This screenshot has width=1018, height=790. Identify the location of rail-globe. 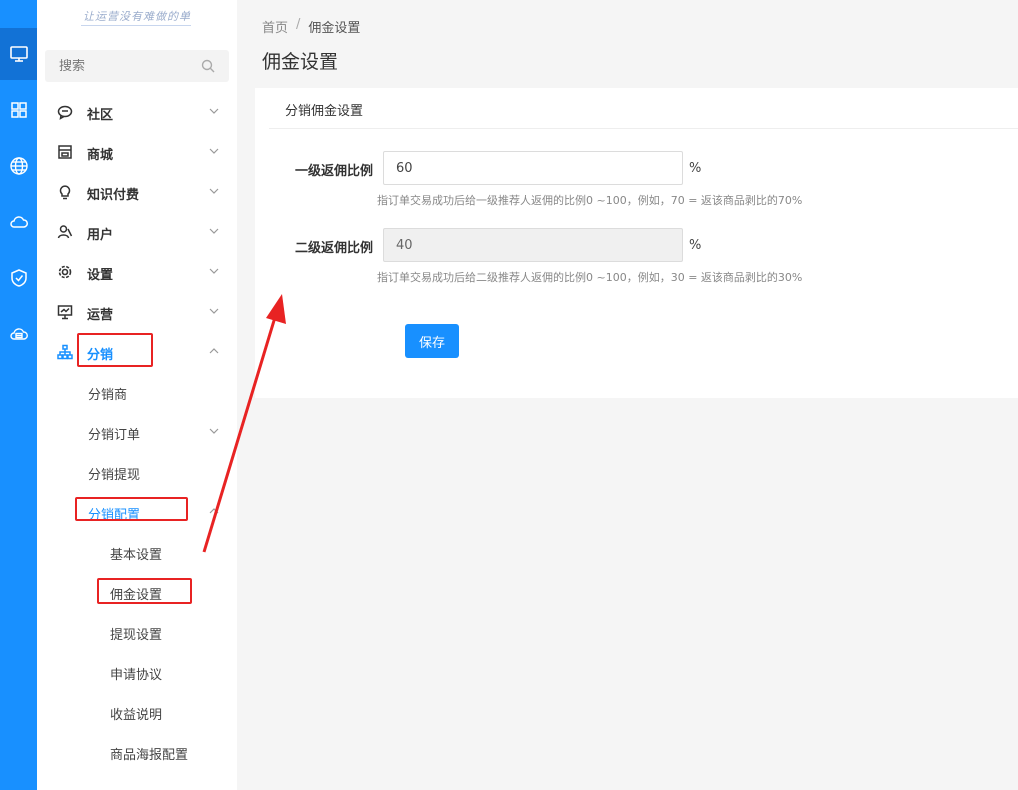
(18, 166).